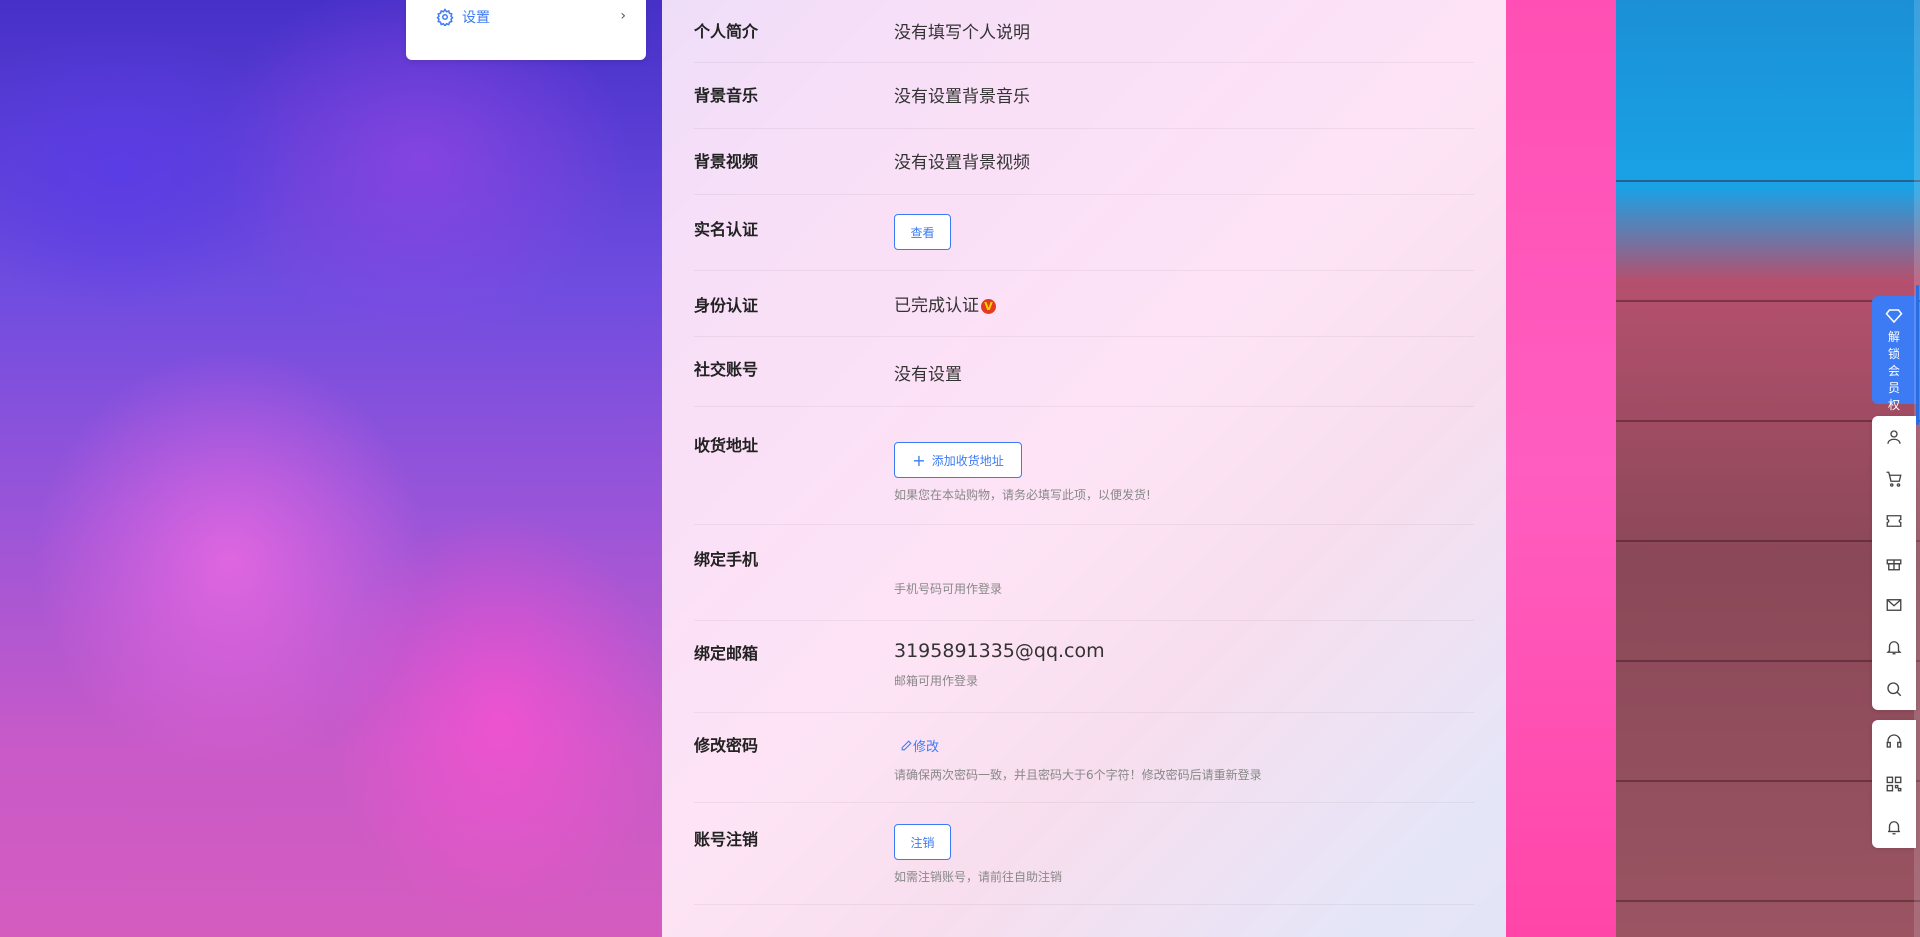 The width and height of the screenshot is (1920, 937). I want to click on cancel-account-label: 账号注销, so click(726, 839).